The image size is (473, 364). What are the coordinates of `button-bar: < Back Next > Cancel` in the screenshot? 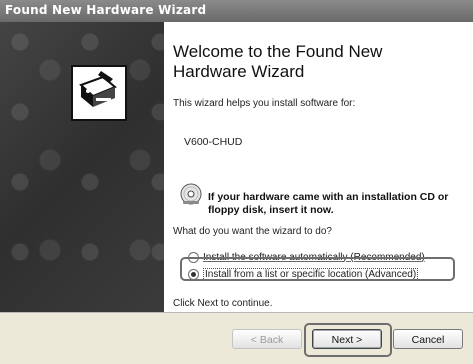 It's located at (236, 338).